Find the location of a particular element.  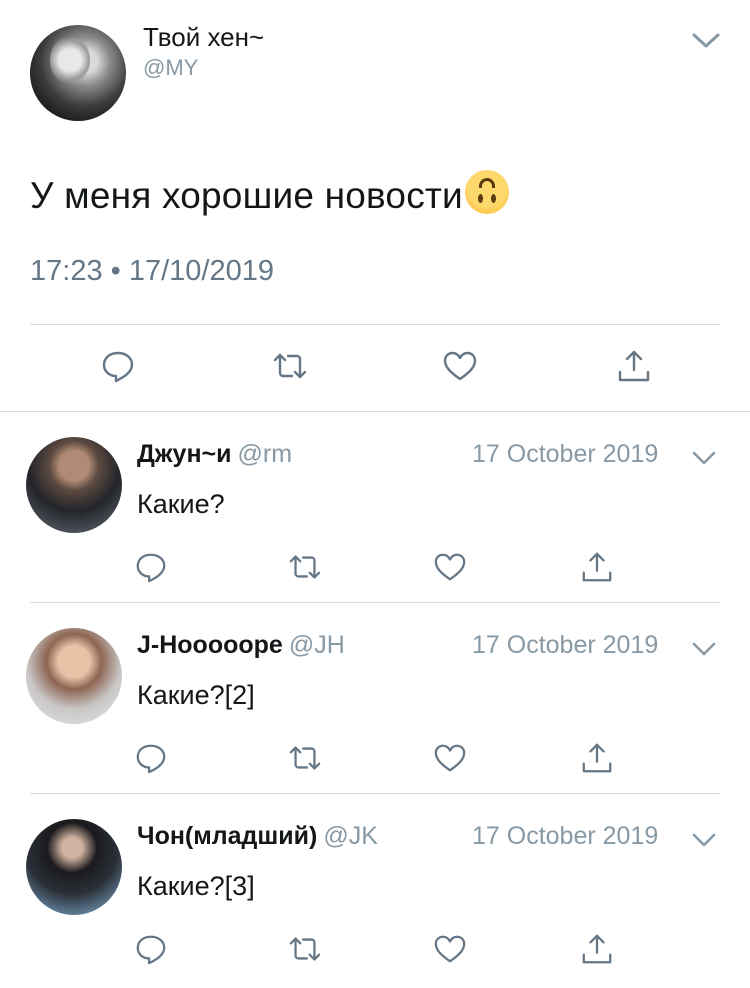

author-name: Чон(младший) is located at coordinates (227, 836).